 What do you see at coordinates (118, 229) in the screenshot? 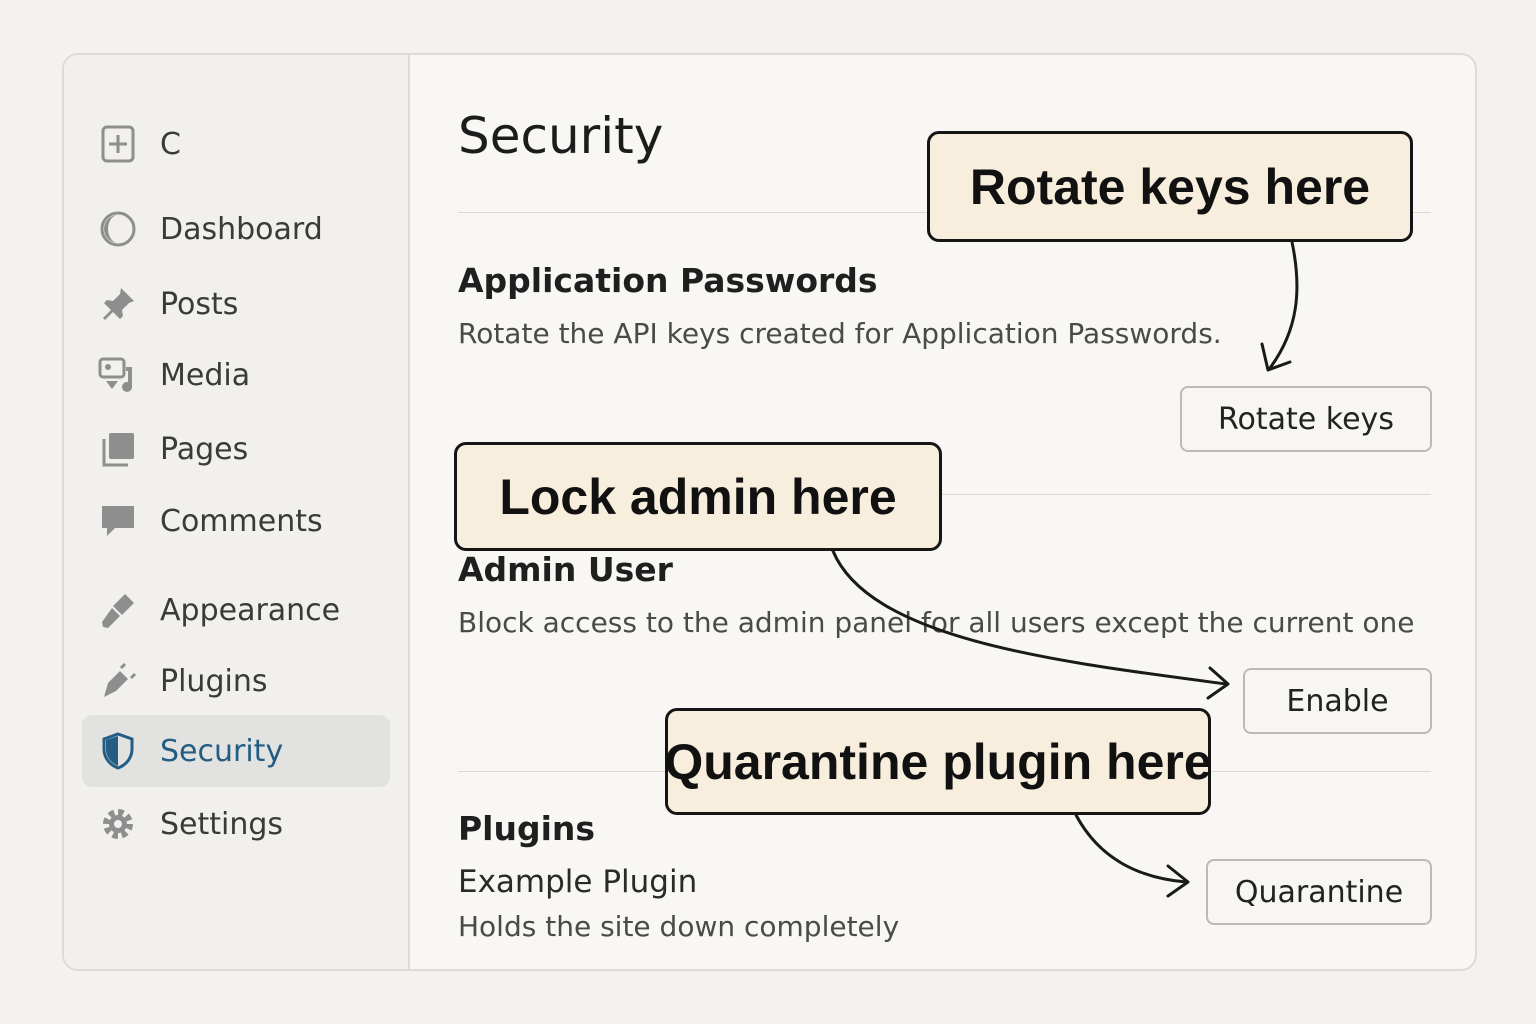
I see `dashboard-gauge-icon` at bounding box center [118, 229].